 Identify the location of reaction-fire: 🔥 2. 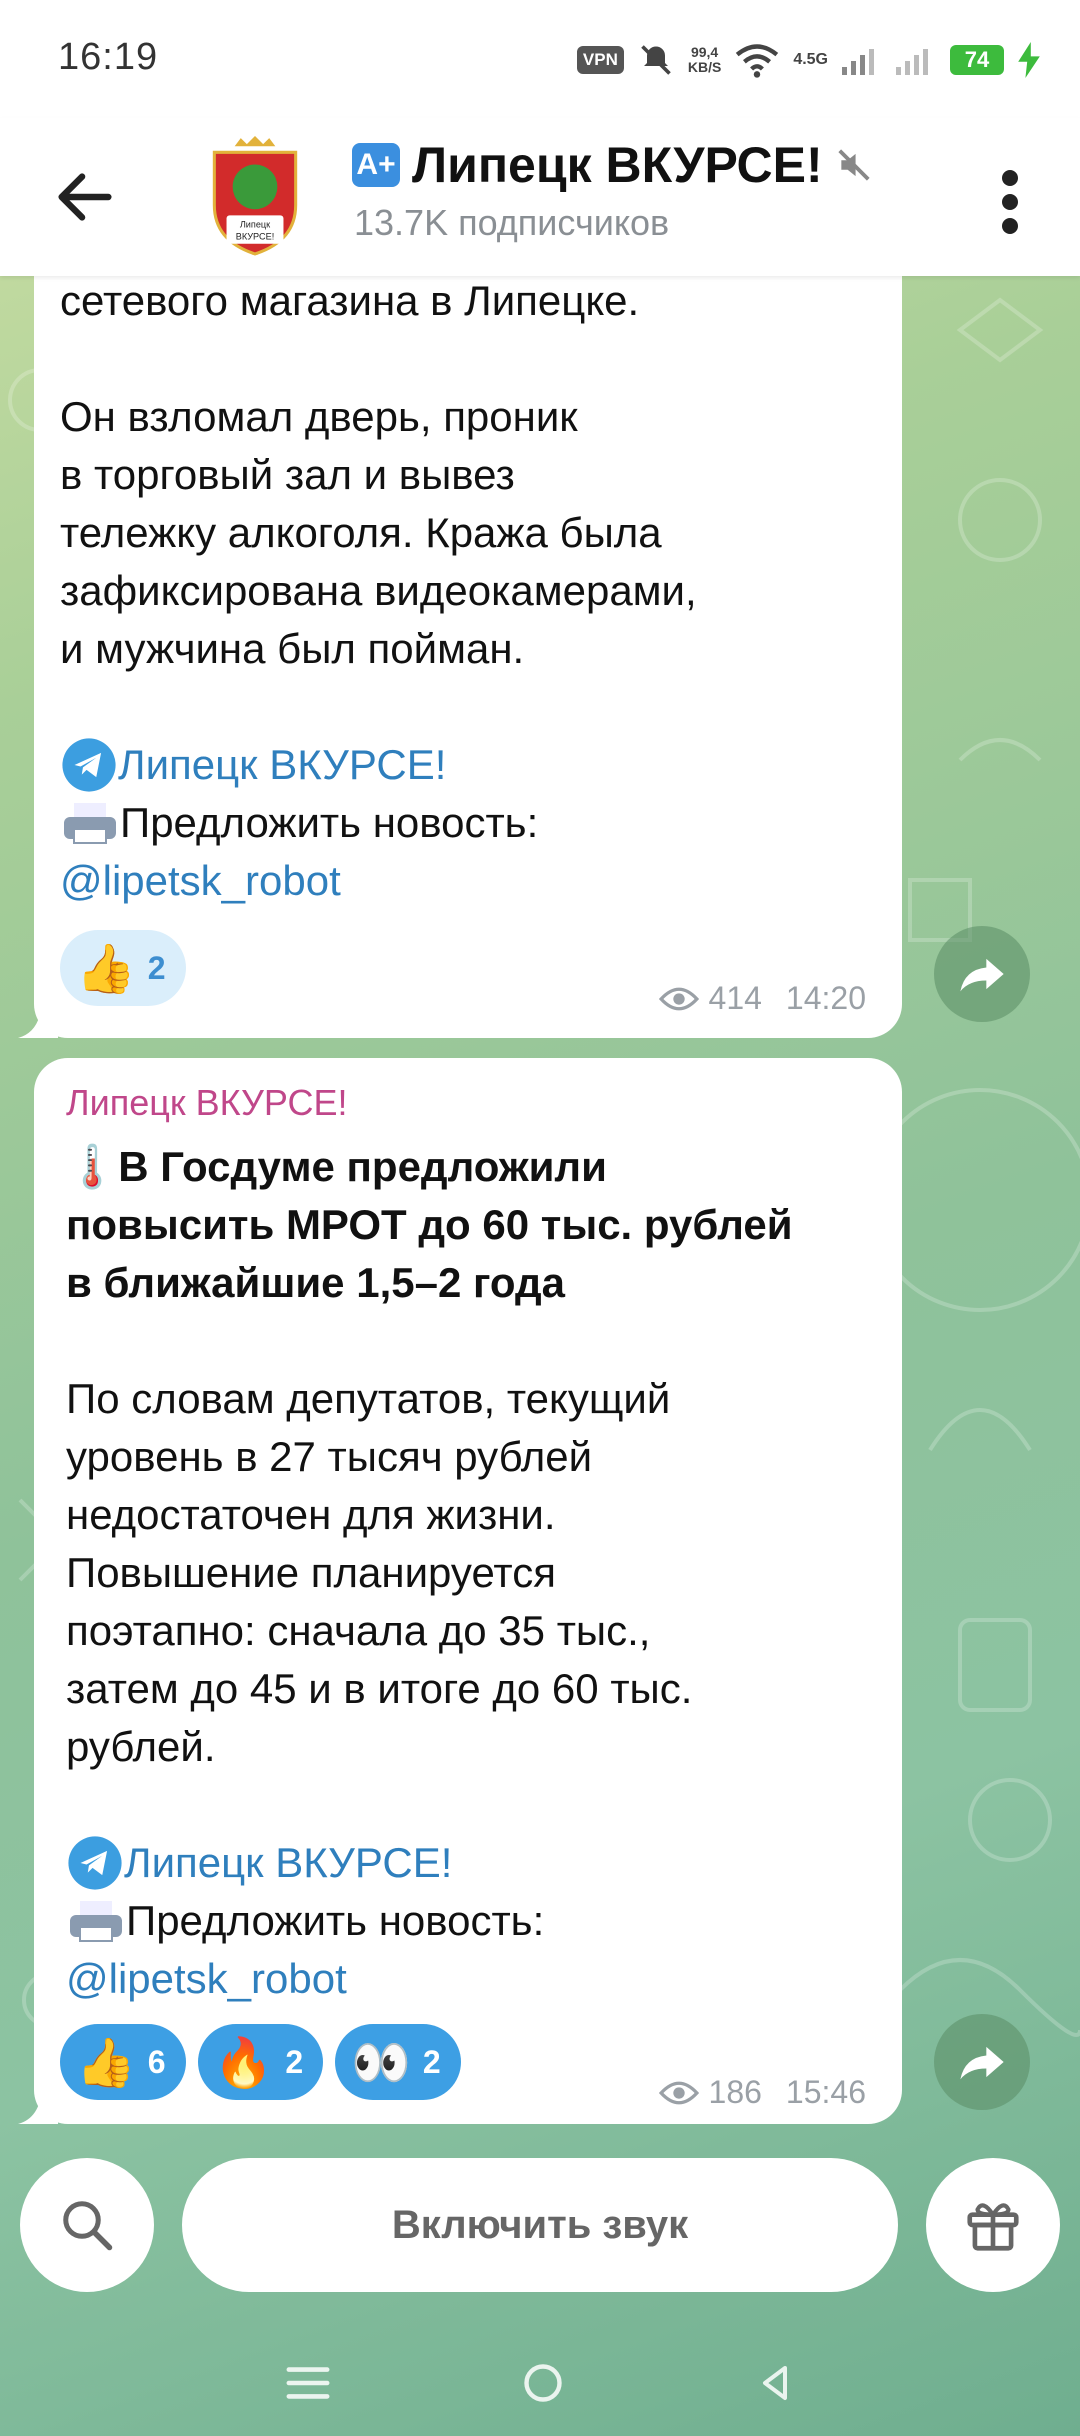
(260, 2062).